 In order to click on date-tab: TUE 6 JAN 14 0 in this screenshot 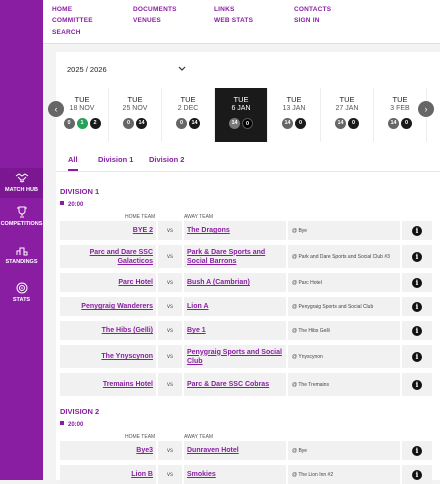, I will do `click(241, 115)`.